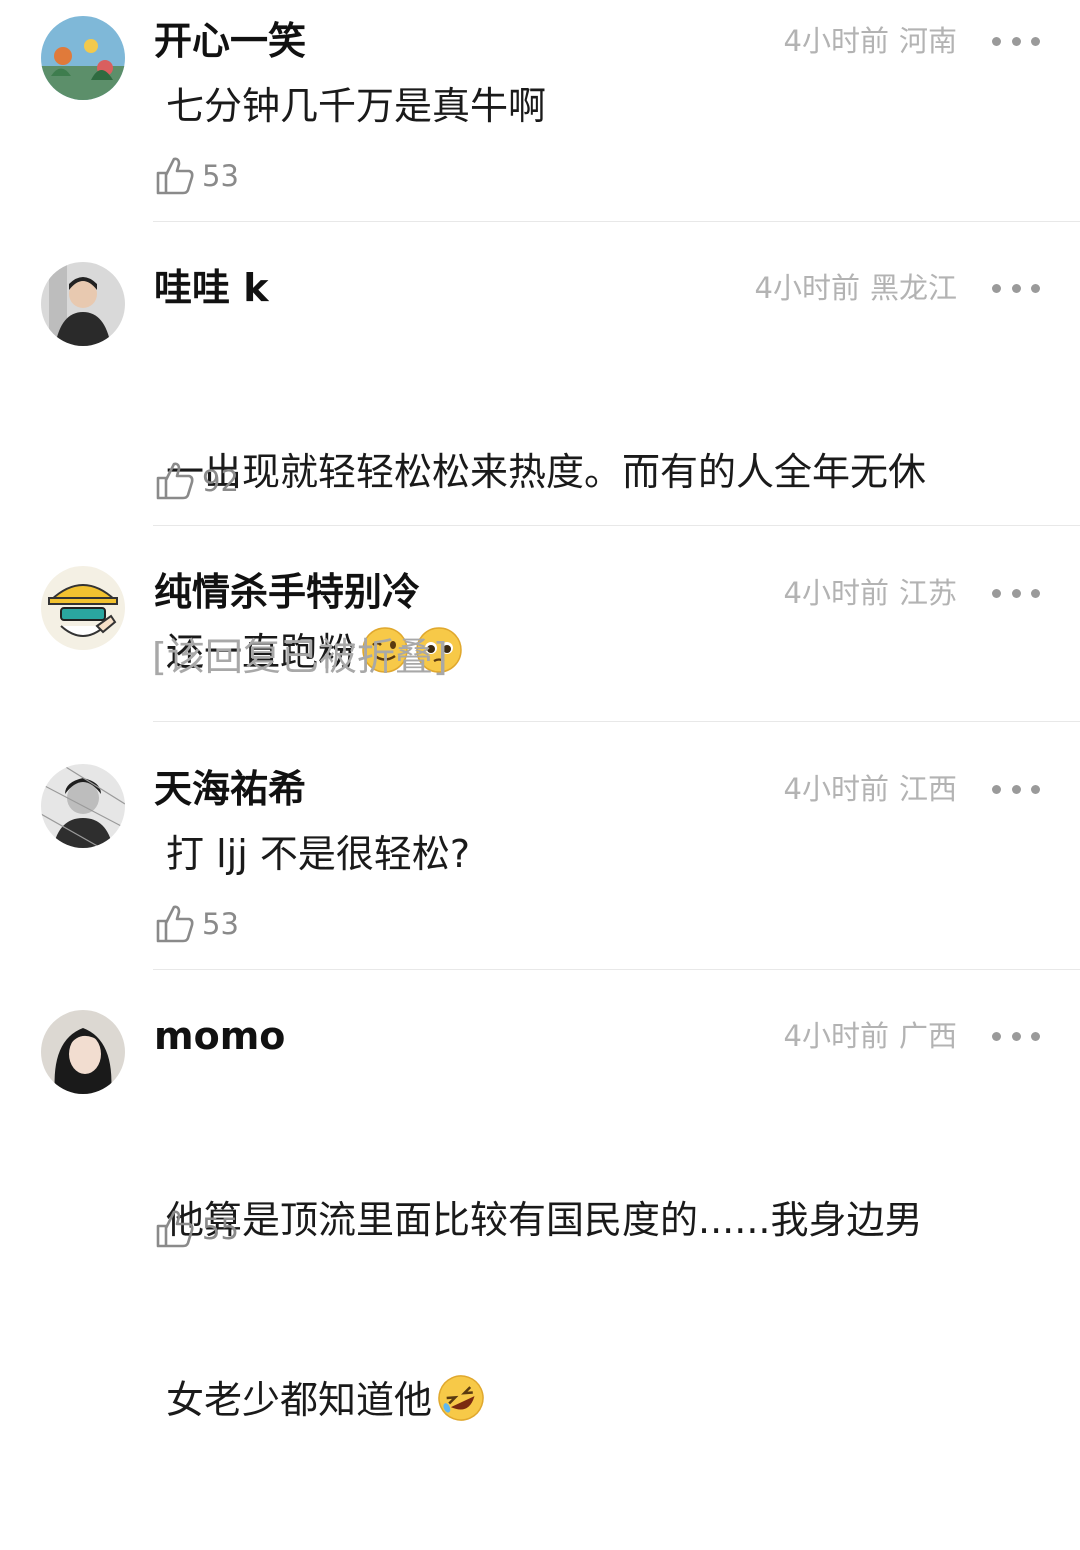 This screenshot has width=1080, height=1550. What do you see at coordinates (596, 1400) in the screenshot?
I see `comment-text-line: 女老少都知道他` at bounding box center [596, 1400].